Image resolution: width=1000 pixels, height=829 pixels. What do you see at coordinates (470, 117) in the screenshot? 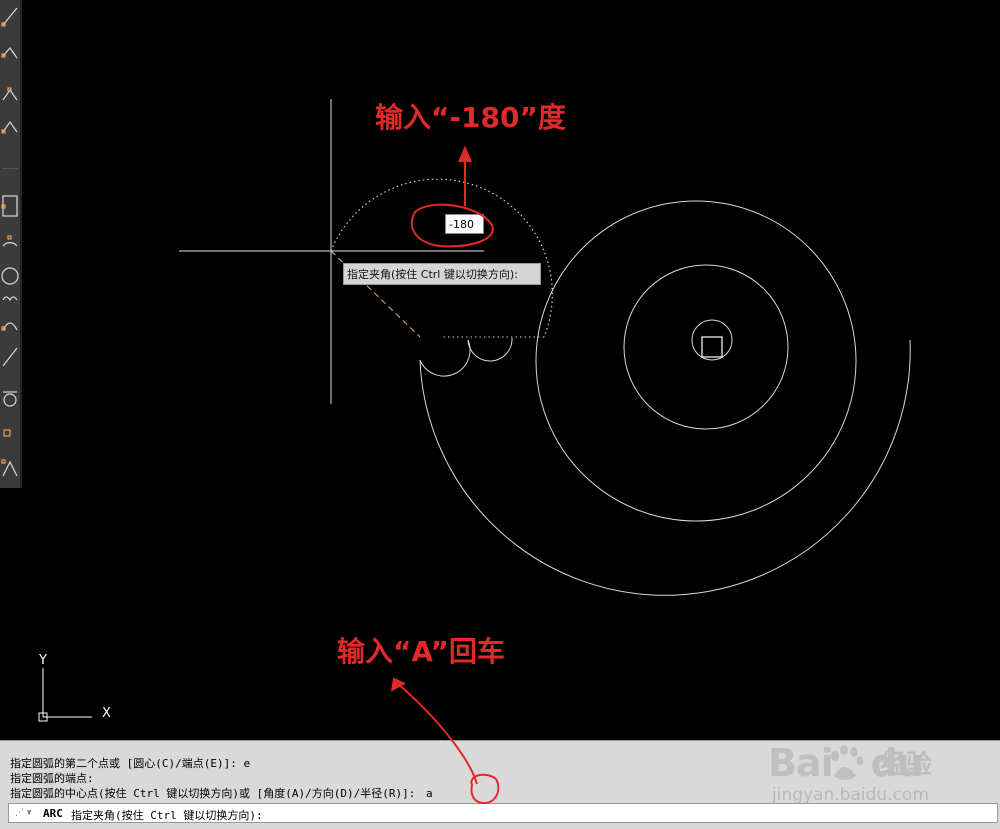
I see `annotation-top: 输入“-180”度` at bounding box center [470, 117].